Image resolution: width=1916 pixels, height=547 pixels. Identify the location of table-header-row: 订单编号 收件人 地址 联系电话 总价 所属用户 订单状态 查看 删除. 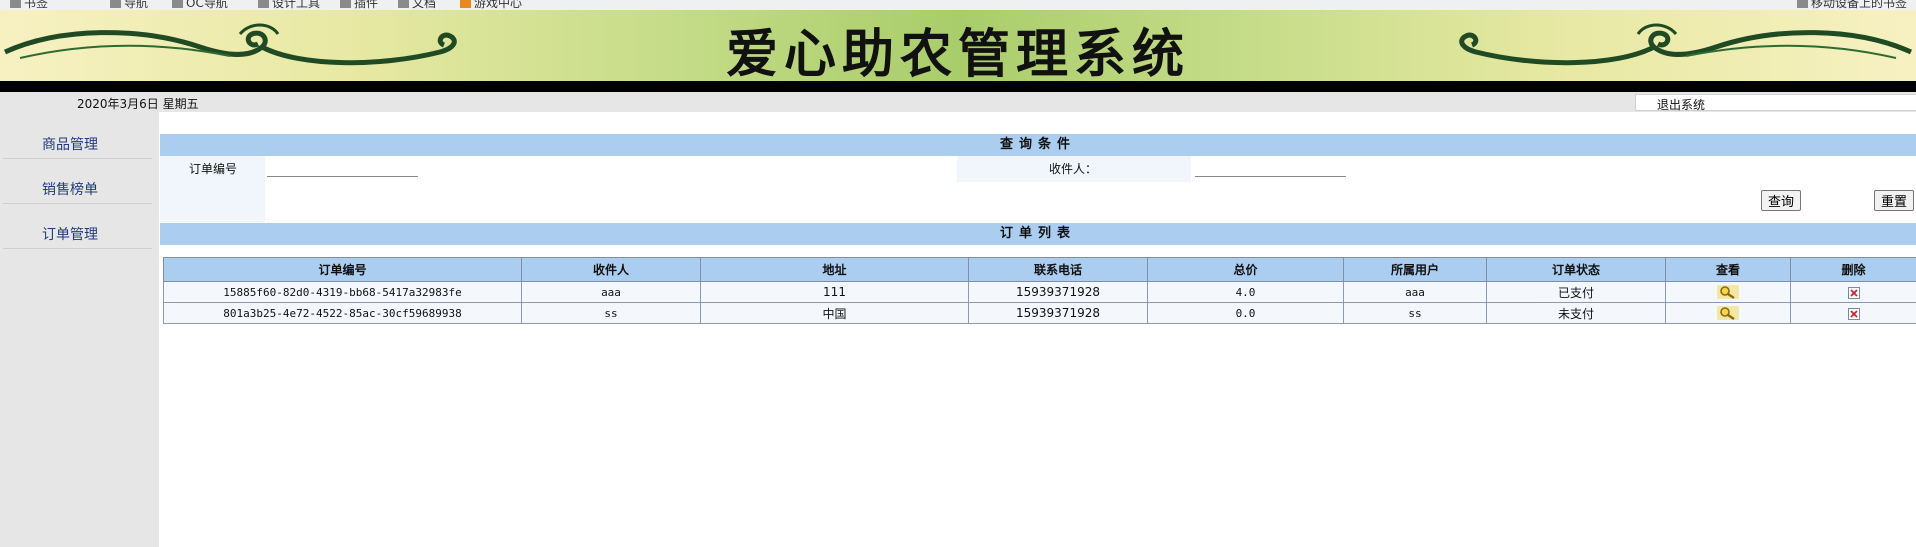
(1039, 269).